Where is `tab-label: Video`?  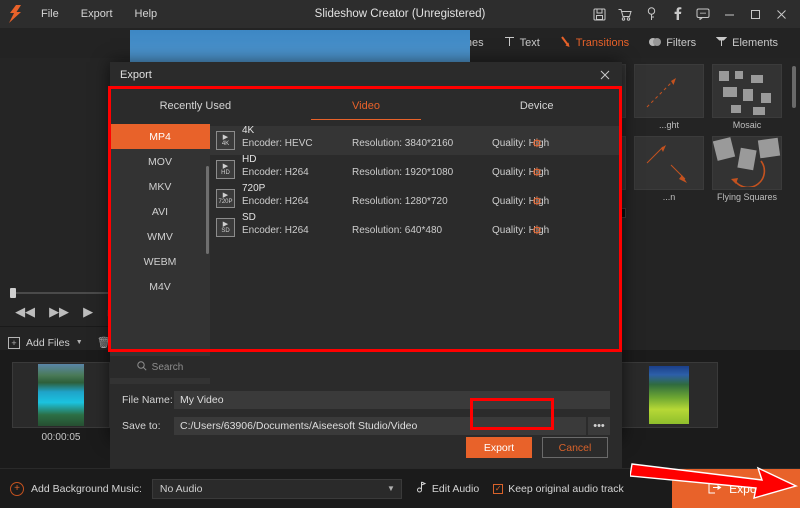
tab-label: Video is located at coordinates (366, 106).